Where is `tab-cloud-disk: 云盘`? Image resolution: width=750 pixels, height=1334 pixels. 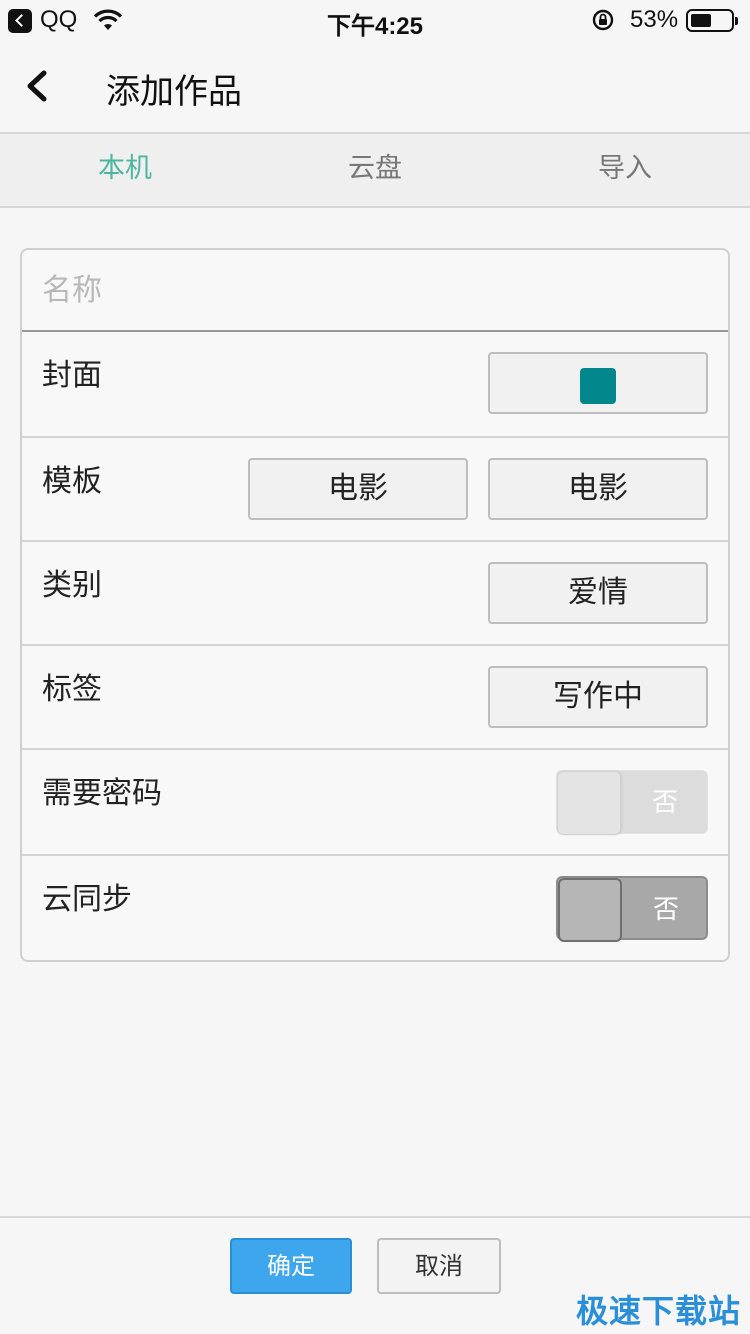
tab-cloud-disk: 云盘 is located at coordinates (375, 170).